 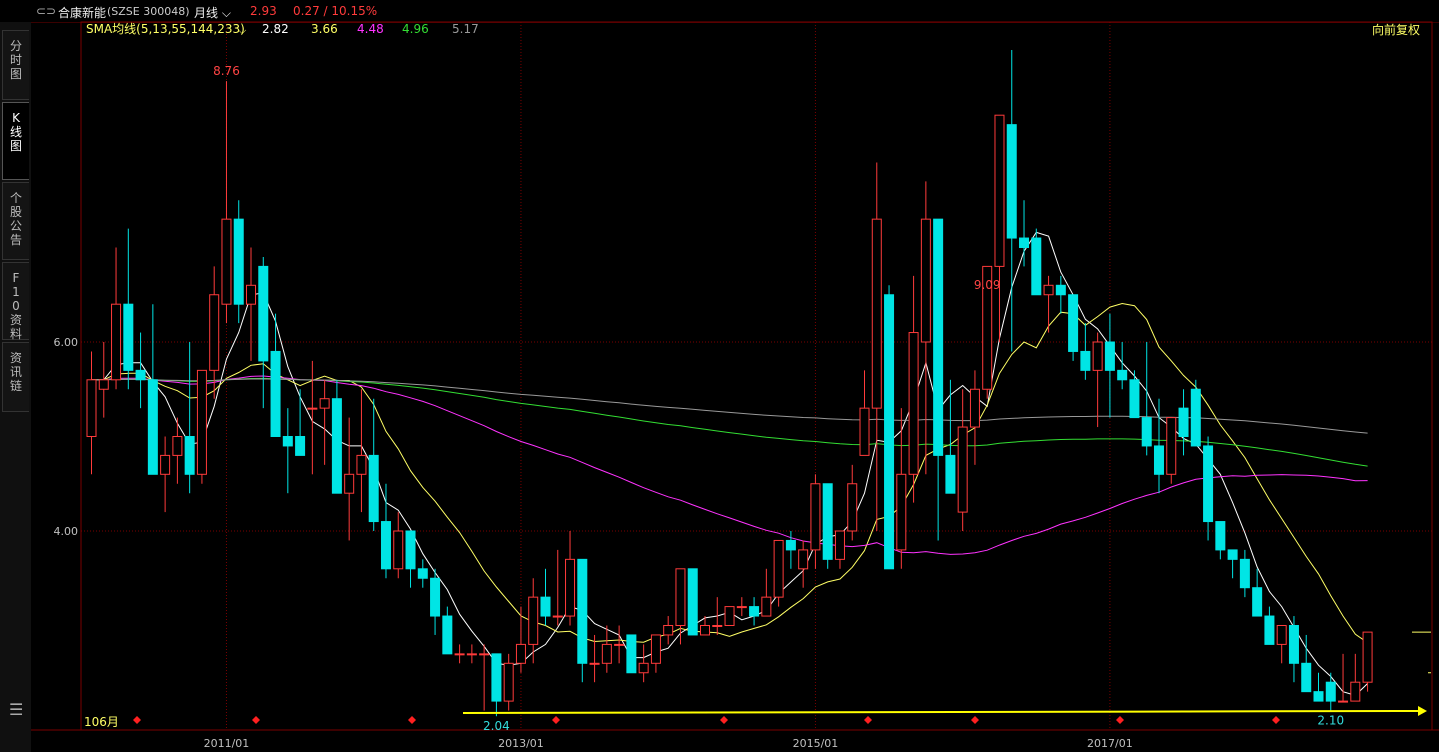 I want to click on hamburger-menu-icon: ☰, so click(x=16, y=709).